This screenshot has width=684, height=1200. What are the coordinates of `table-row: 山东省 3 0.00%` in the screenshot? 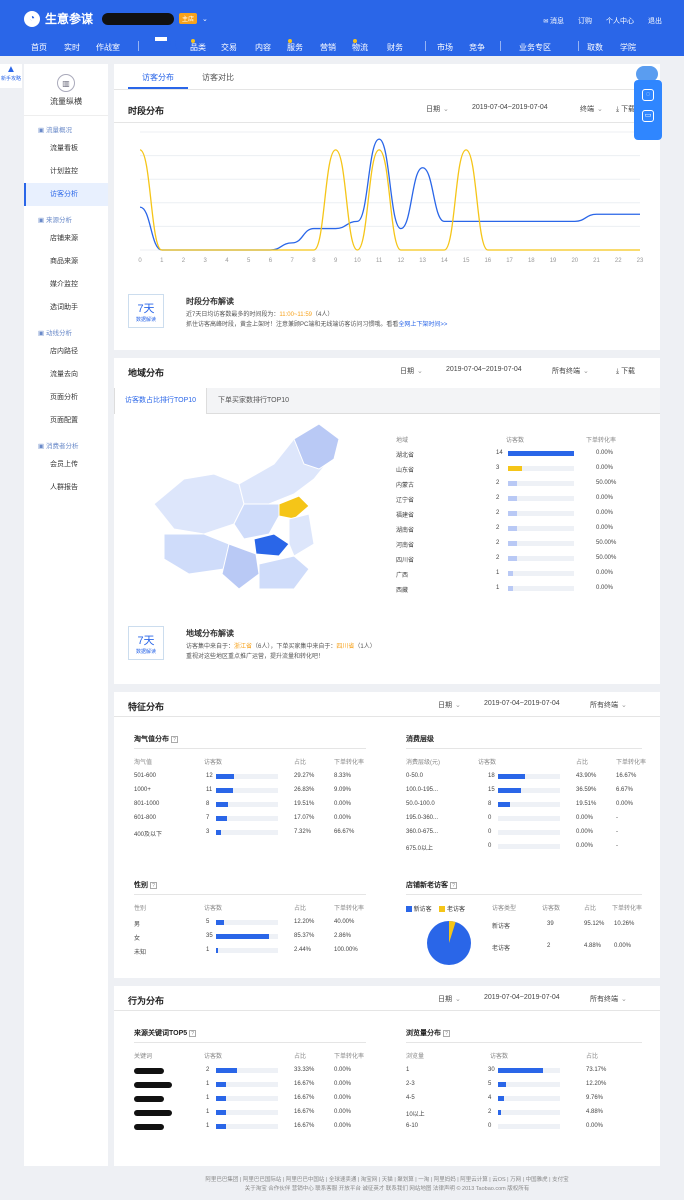 It's located at (521, 469).